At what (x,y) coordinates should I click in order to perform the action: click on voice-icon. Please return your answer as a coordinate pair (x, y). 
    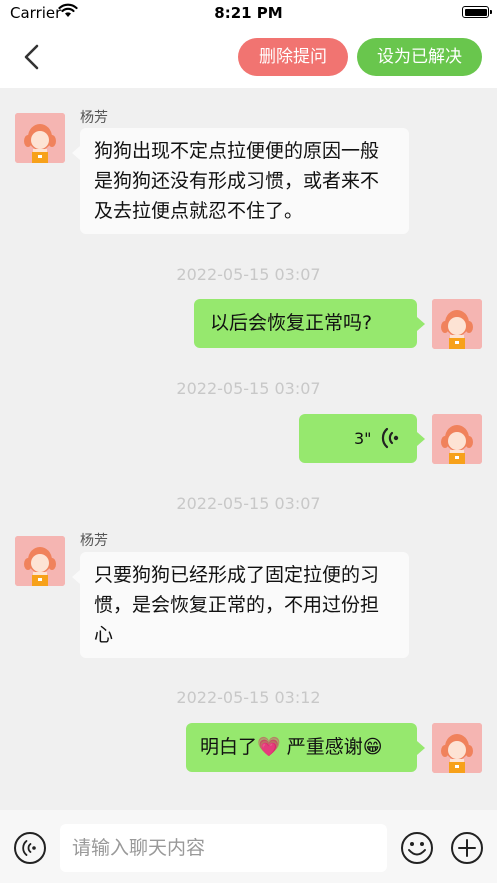
    Looking at the image, I should click on (30, 848).